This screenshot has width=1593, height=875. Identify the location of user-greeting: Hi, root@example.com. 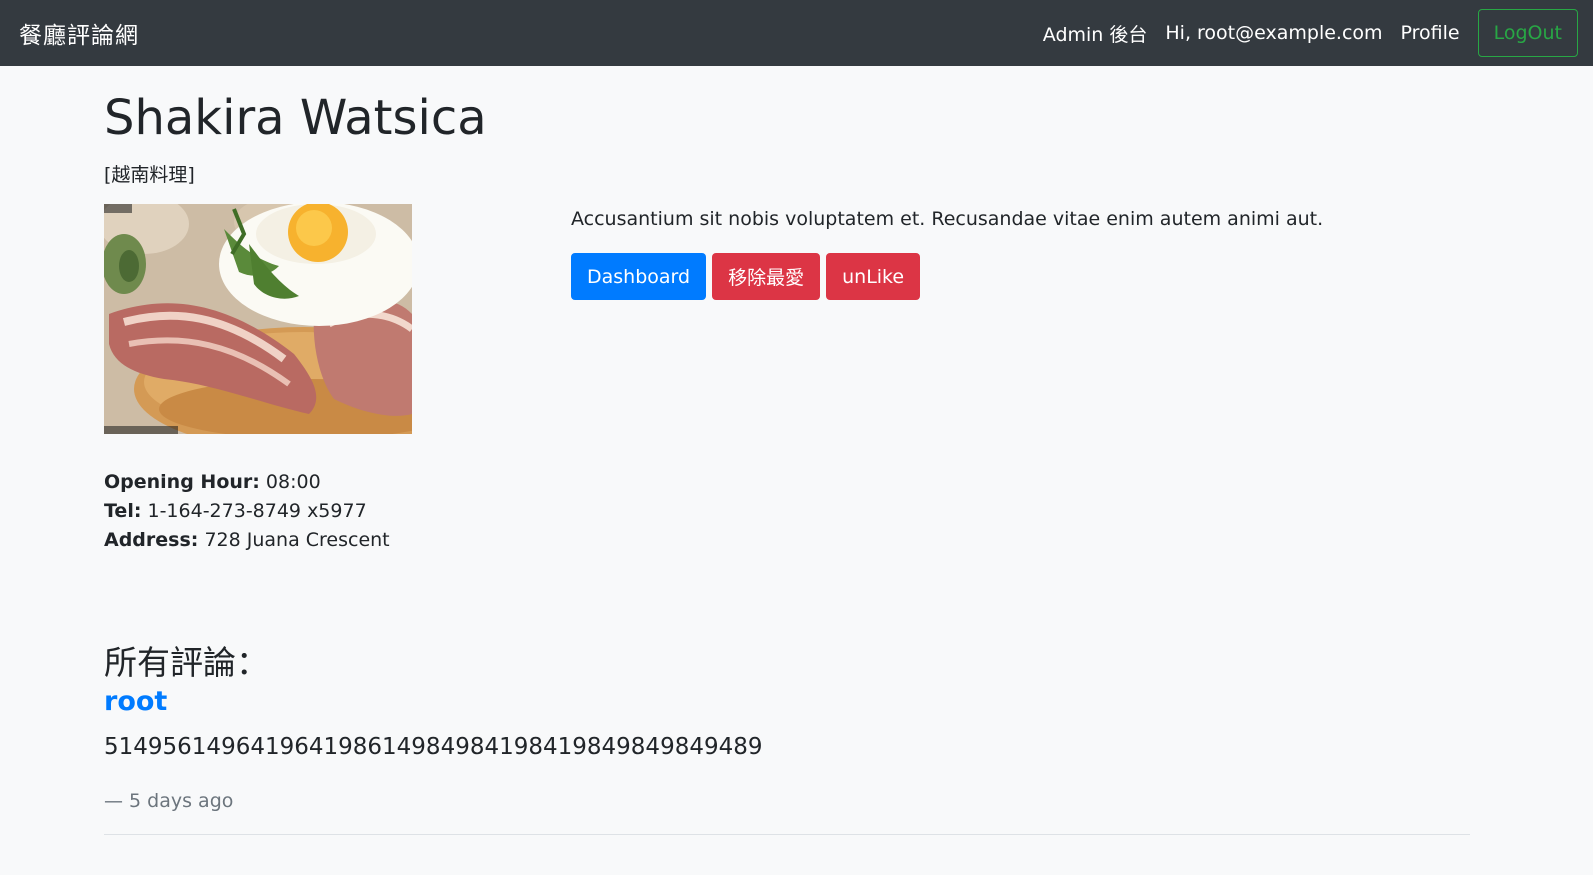
(1274, 33).